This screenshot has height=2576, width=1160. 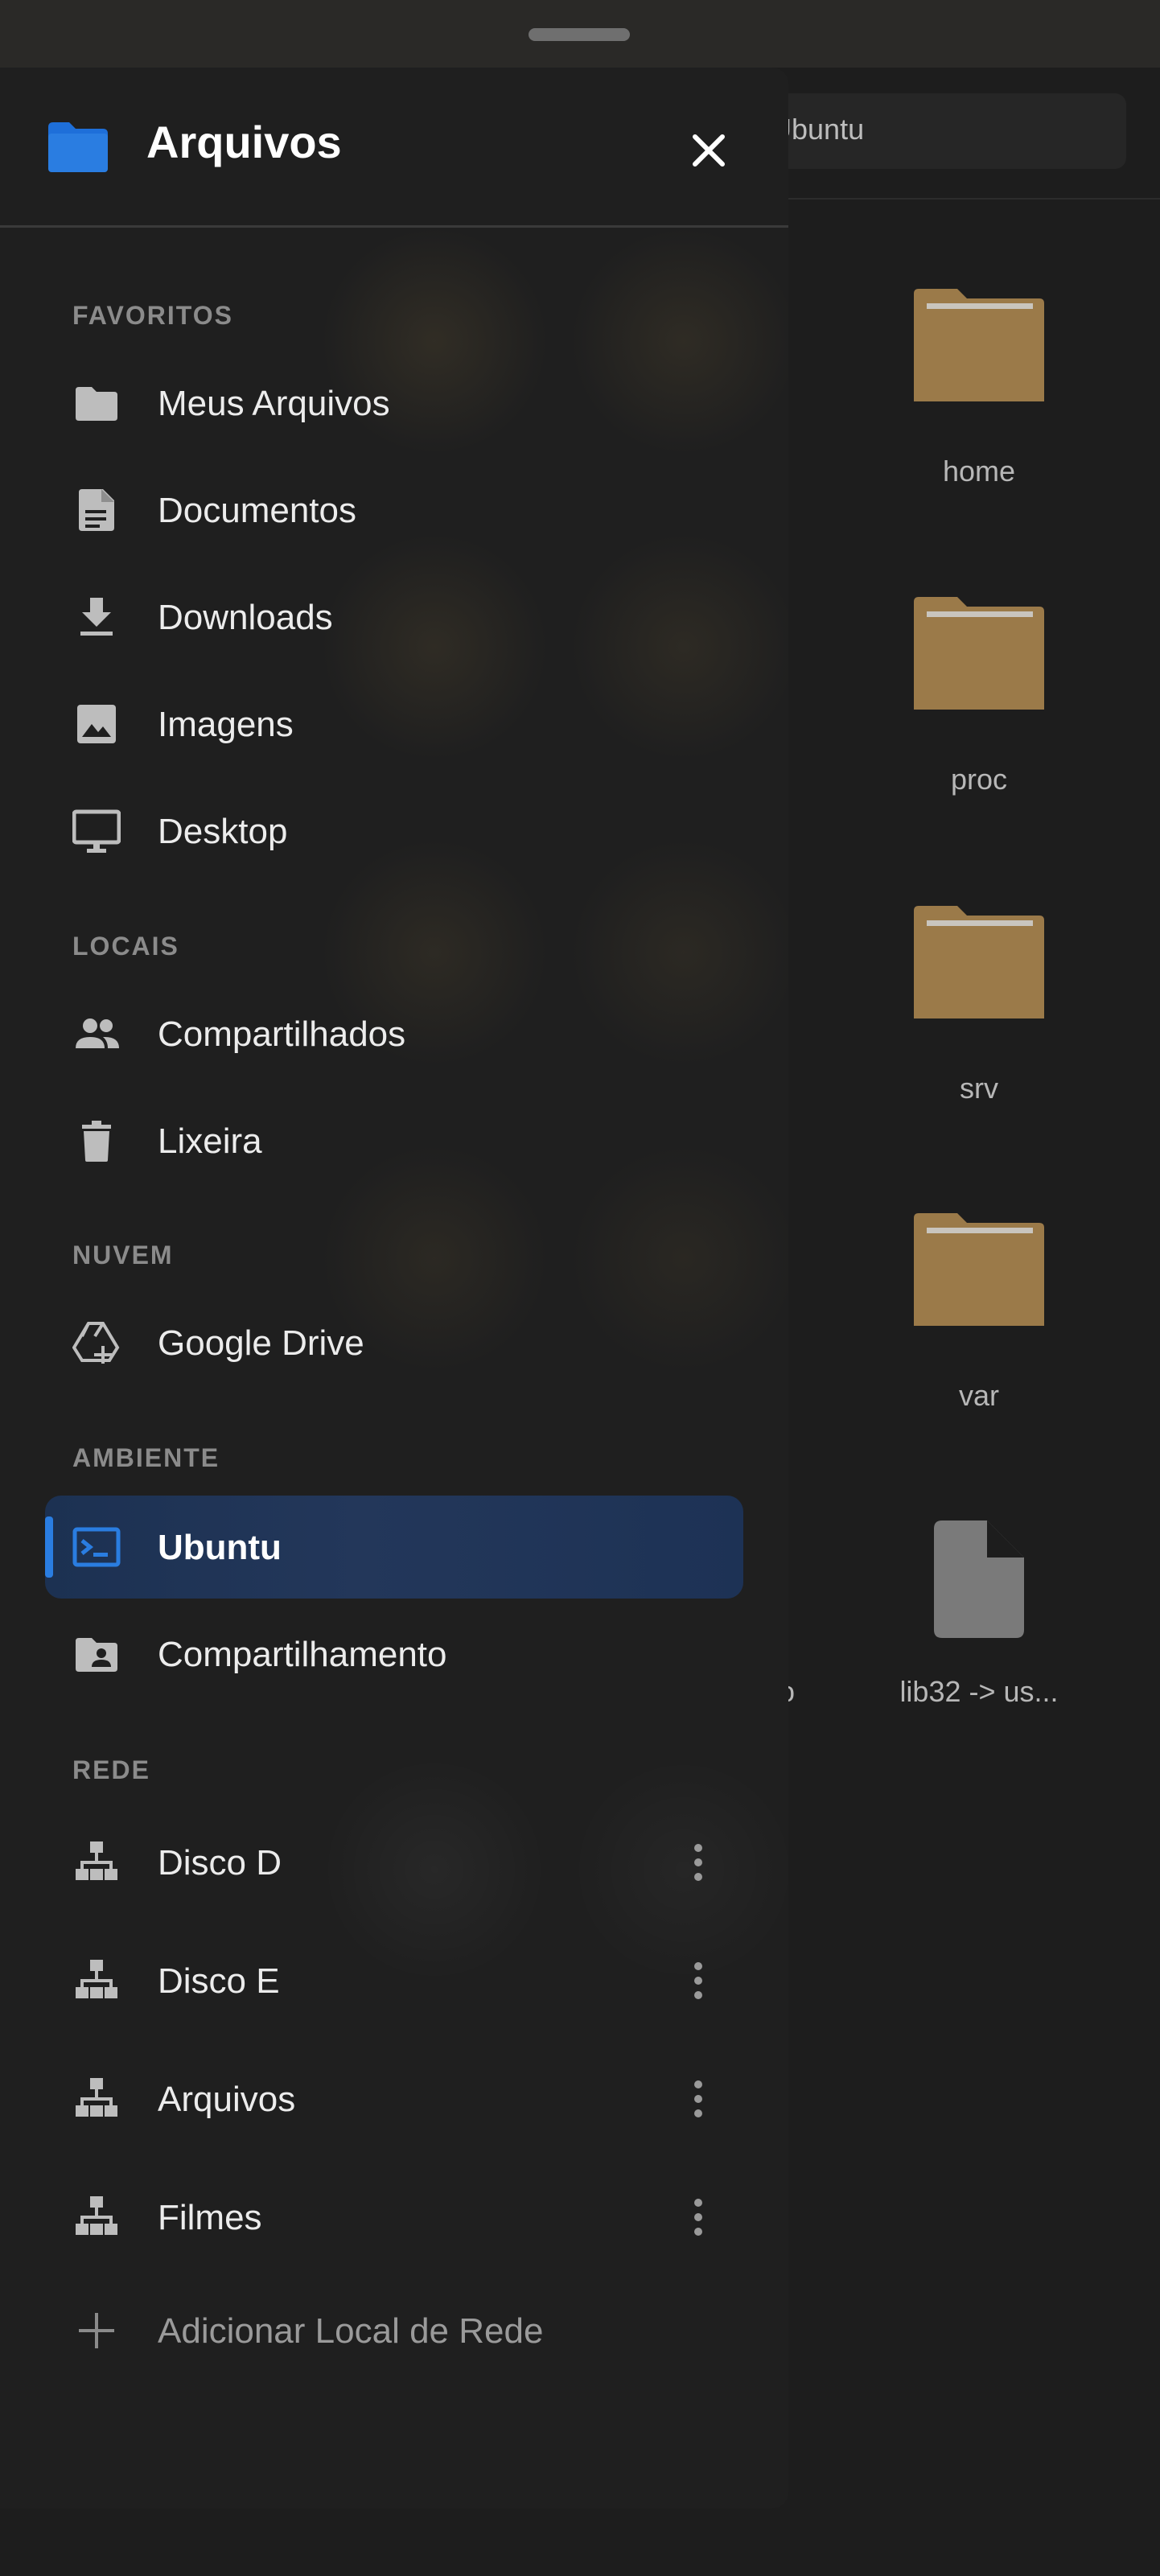 I want to click on grid-item-label: var, so click(x=978, y=1395).